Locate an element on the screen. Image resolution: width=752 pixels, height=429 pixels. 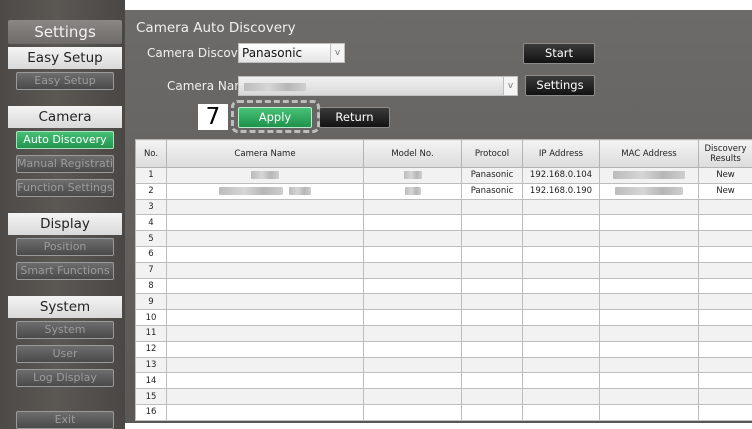
cell-no: 11 is located at coordinates (151, 333).